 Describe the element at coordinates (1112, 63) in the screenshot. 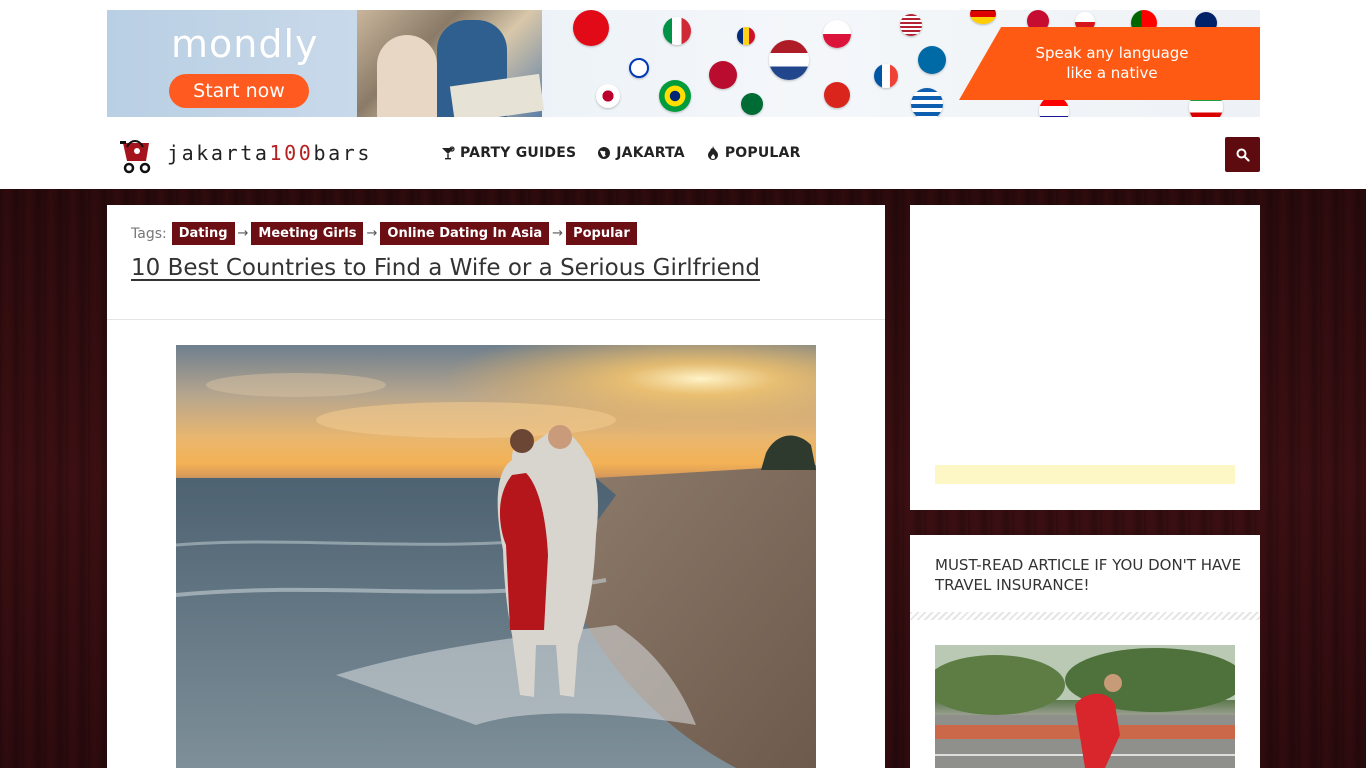

I see `banner-tagline: Speak any language like a native` at that location.